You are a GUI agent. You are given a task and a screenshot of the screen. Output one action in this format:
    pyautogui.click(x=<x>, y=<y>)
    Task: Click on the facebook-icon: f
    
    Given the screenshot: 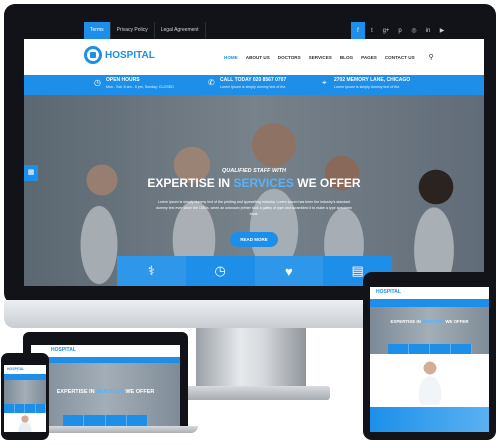 What is the action you would take?
    pyautogui.click(x=358, y=30)
    